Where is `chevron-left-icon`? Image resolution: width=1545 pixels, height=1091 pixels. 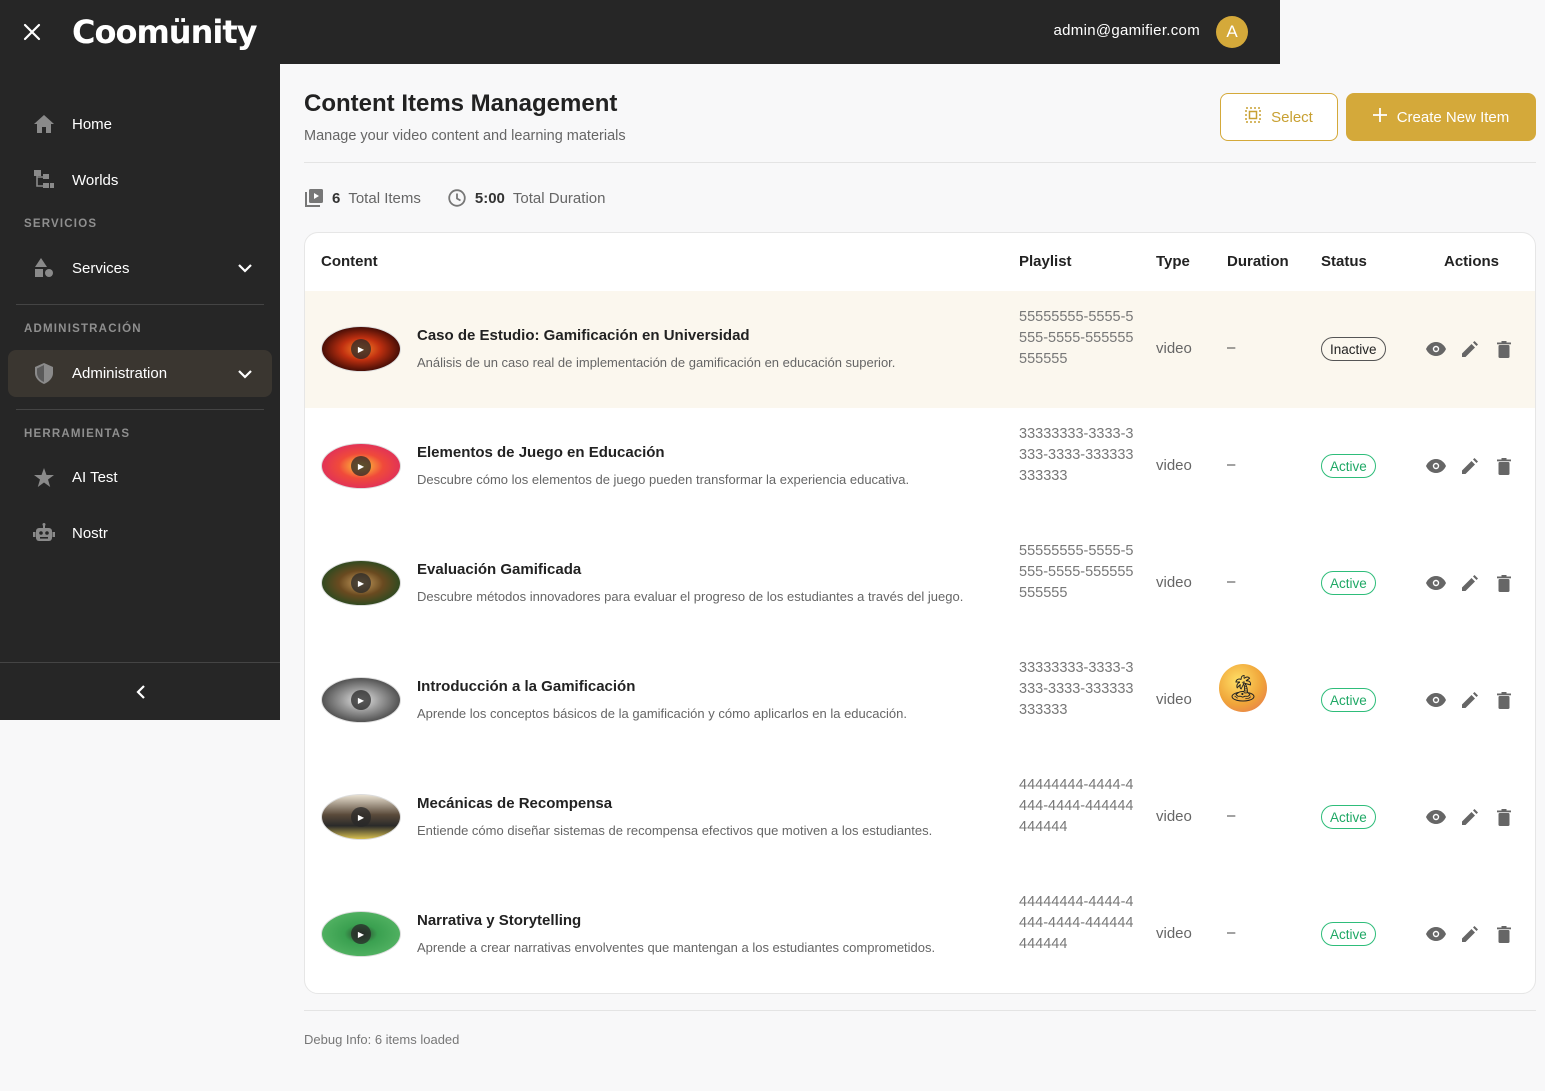 chevron-left-icon is located at coordinates (140, 692).